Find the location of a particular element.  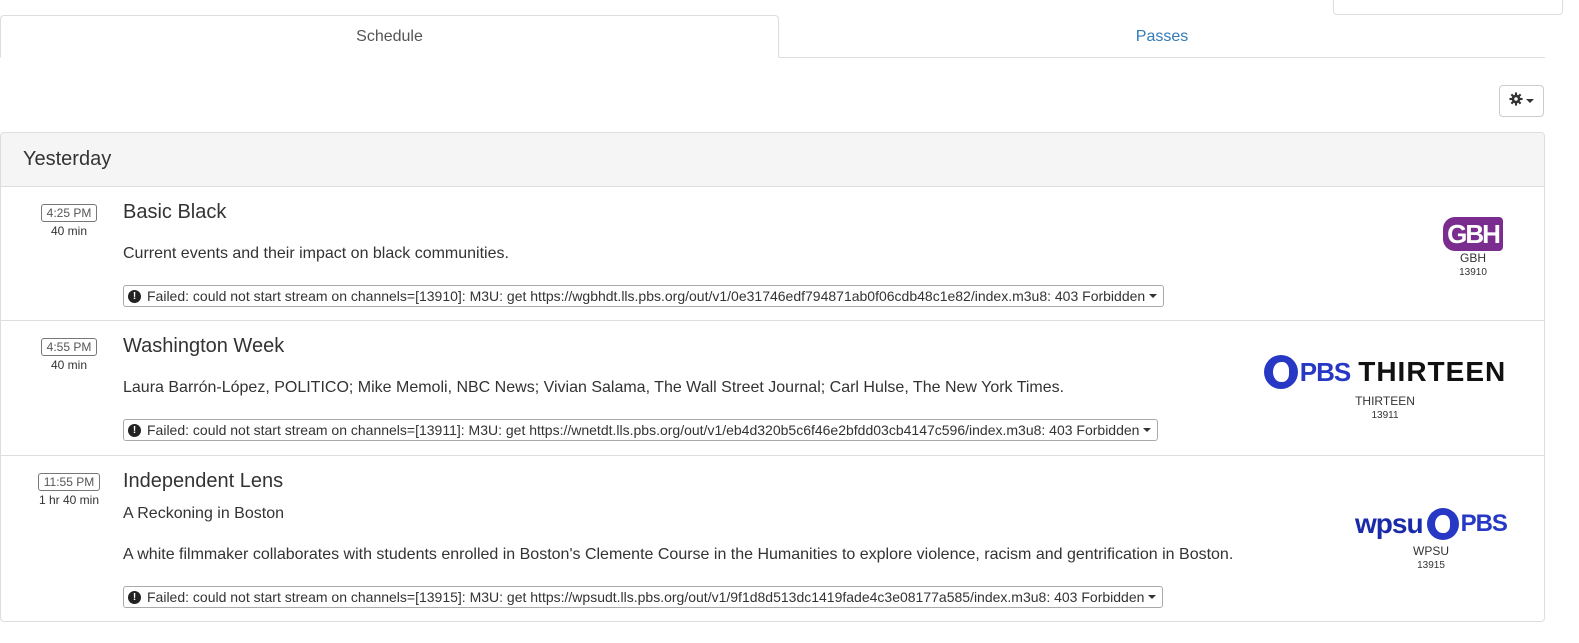

channel-name: WPSU is located at coordinates (1431, 551).